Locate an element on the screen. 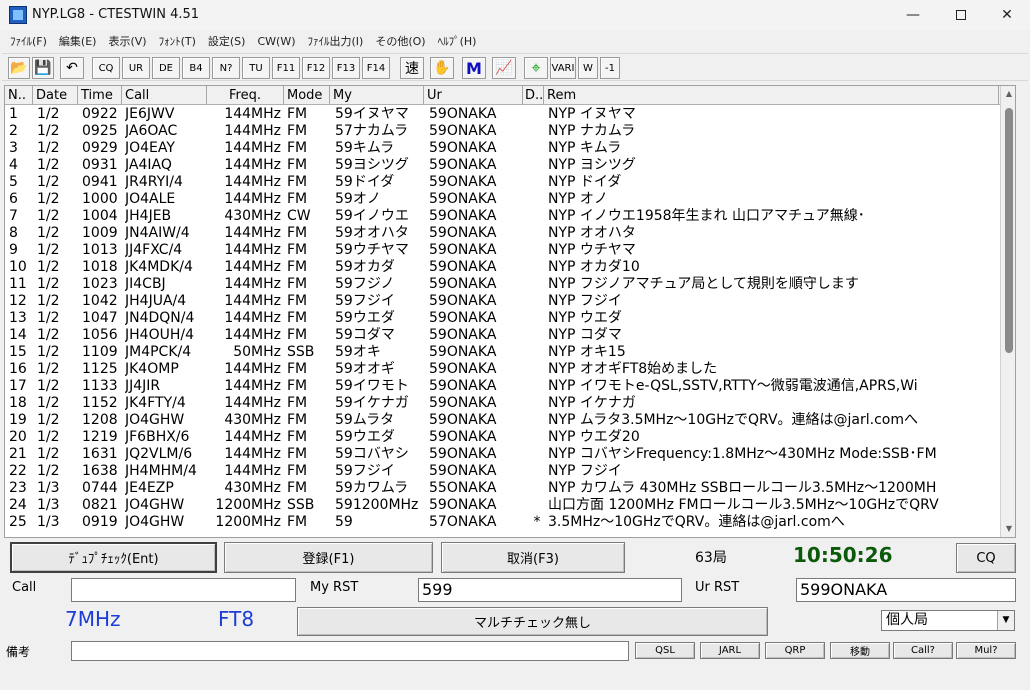 Image resolution: width=1030 pixels, height=690 pixels. col-mode: Mode is located at coordinates (307, 95).